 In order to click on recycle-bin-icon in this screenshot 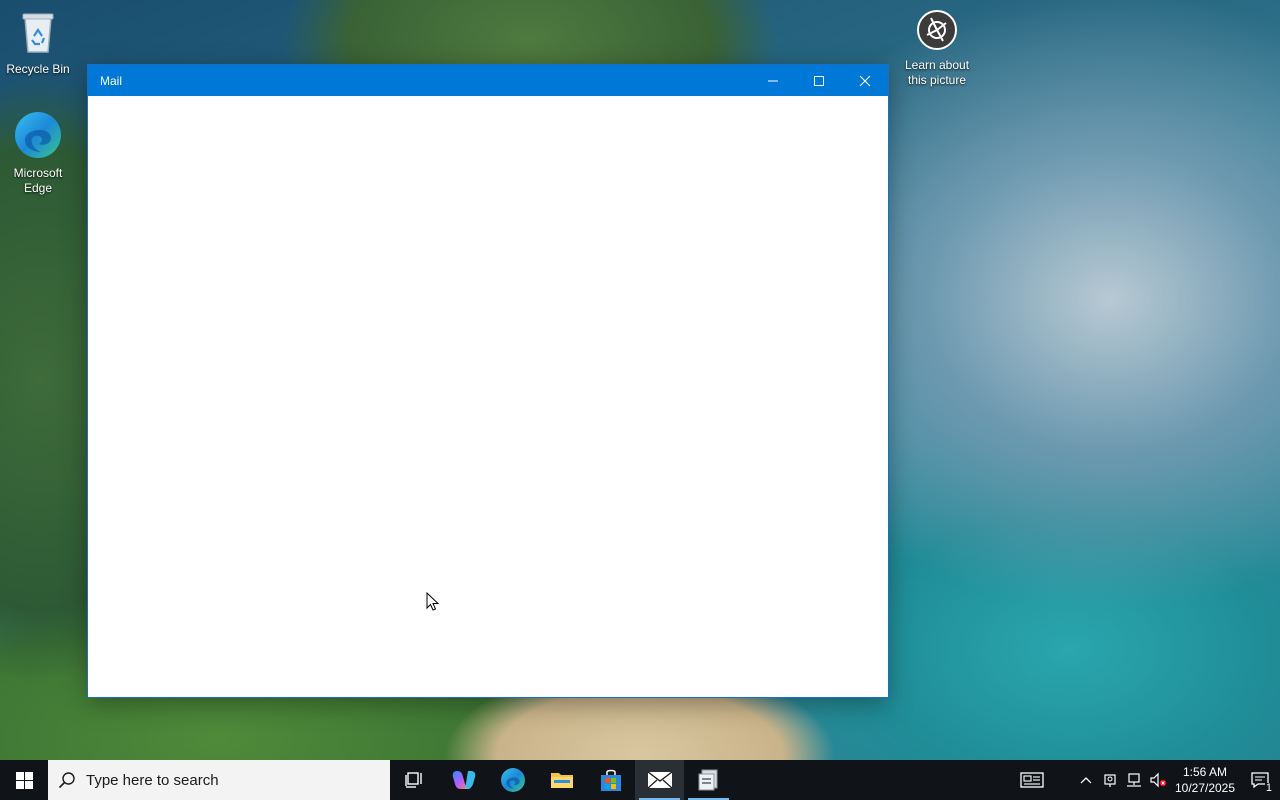, I will do `click(38, 34)`.